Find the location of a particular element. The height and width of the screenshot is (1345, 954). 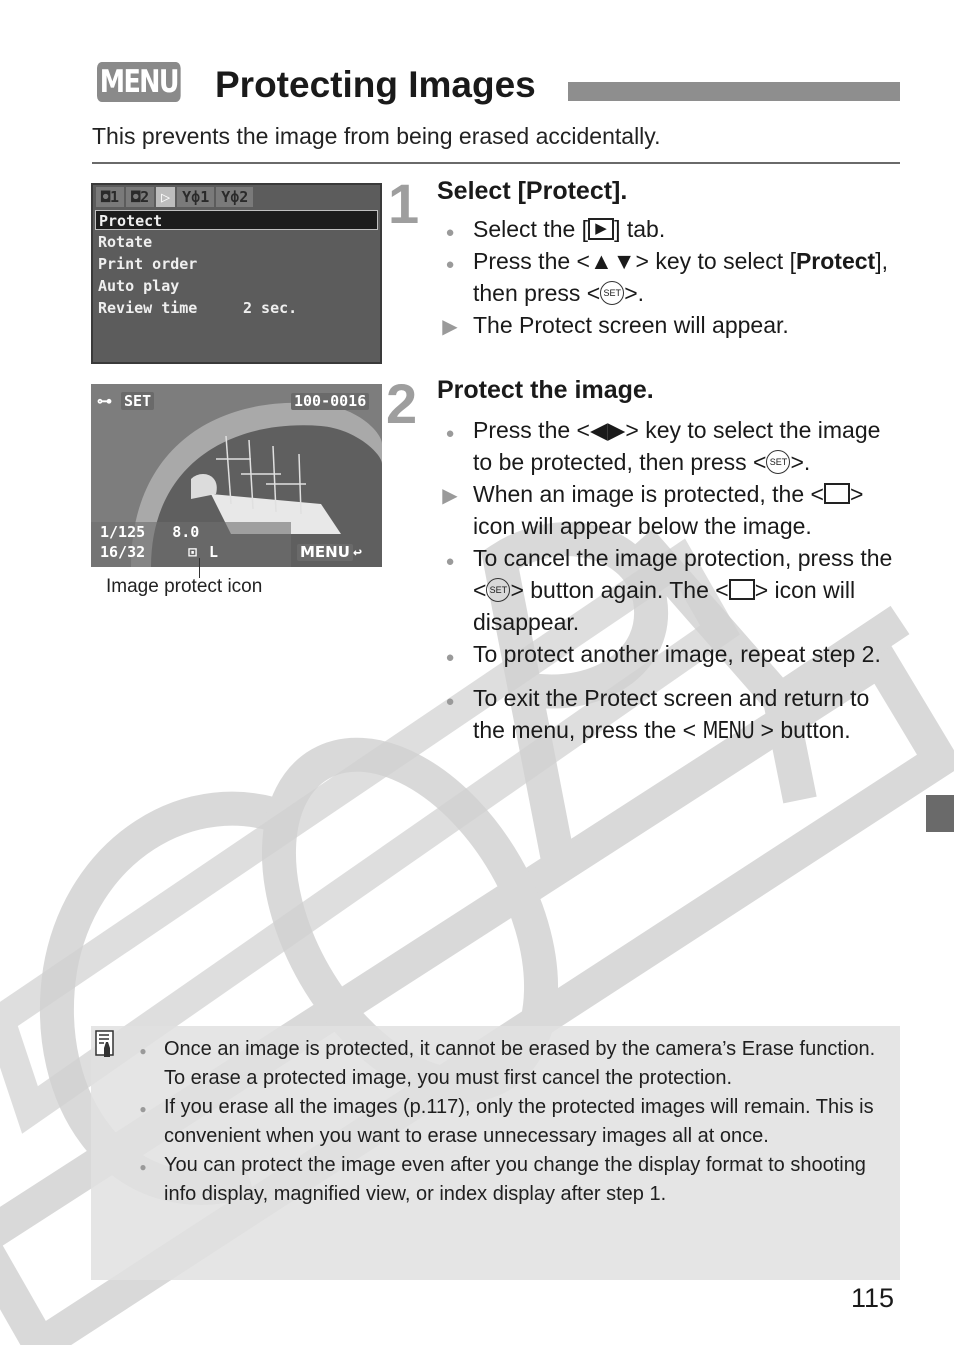

image-protect-caption: Image protect icon is located at coordinates (184, 586).